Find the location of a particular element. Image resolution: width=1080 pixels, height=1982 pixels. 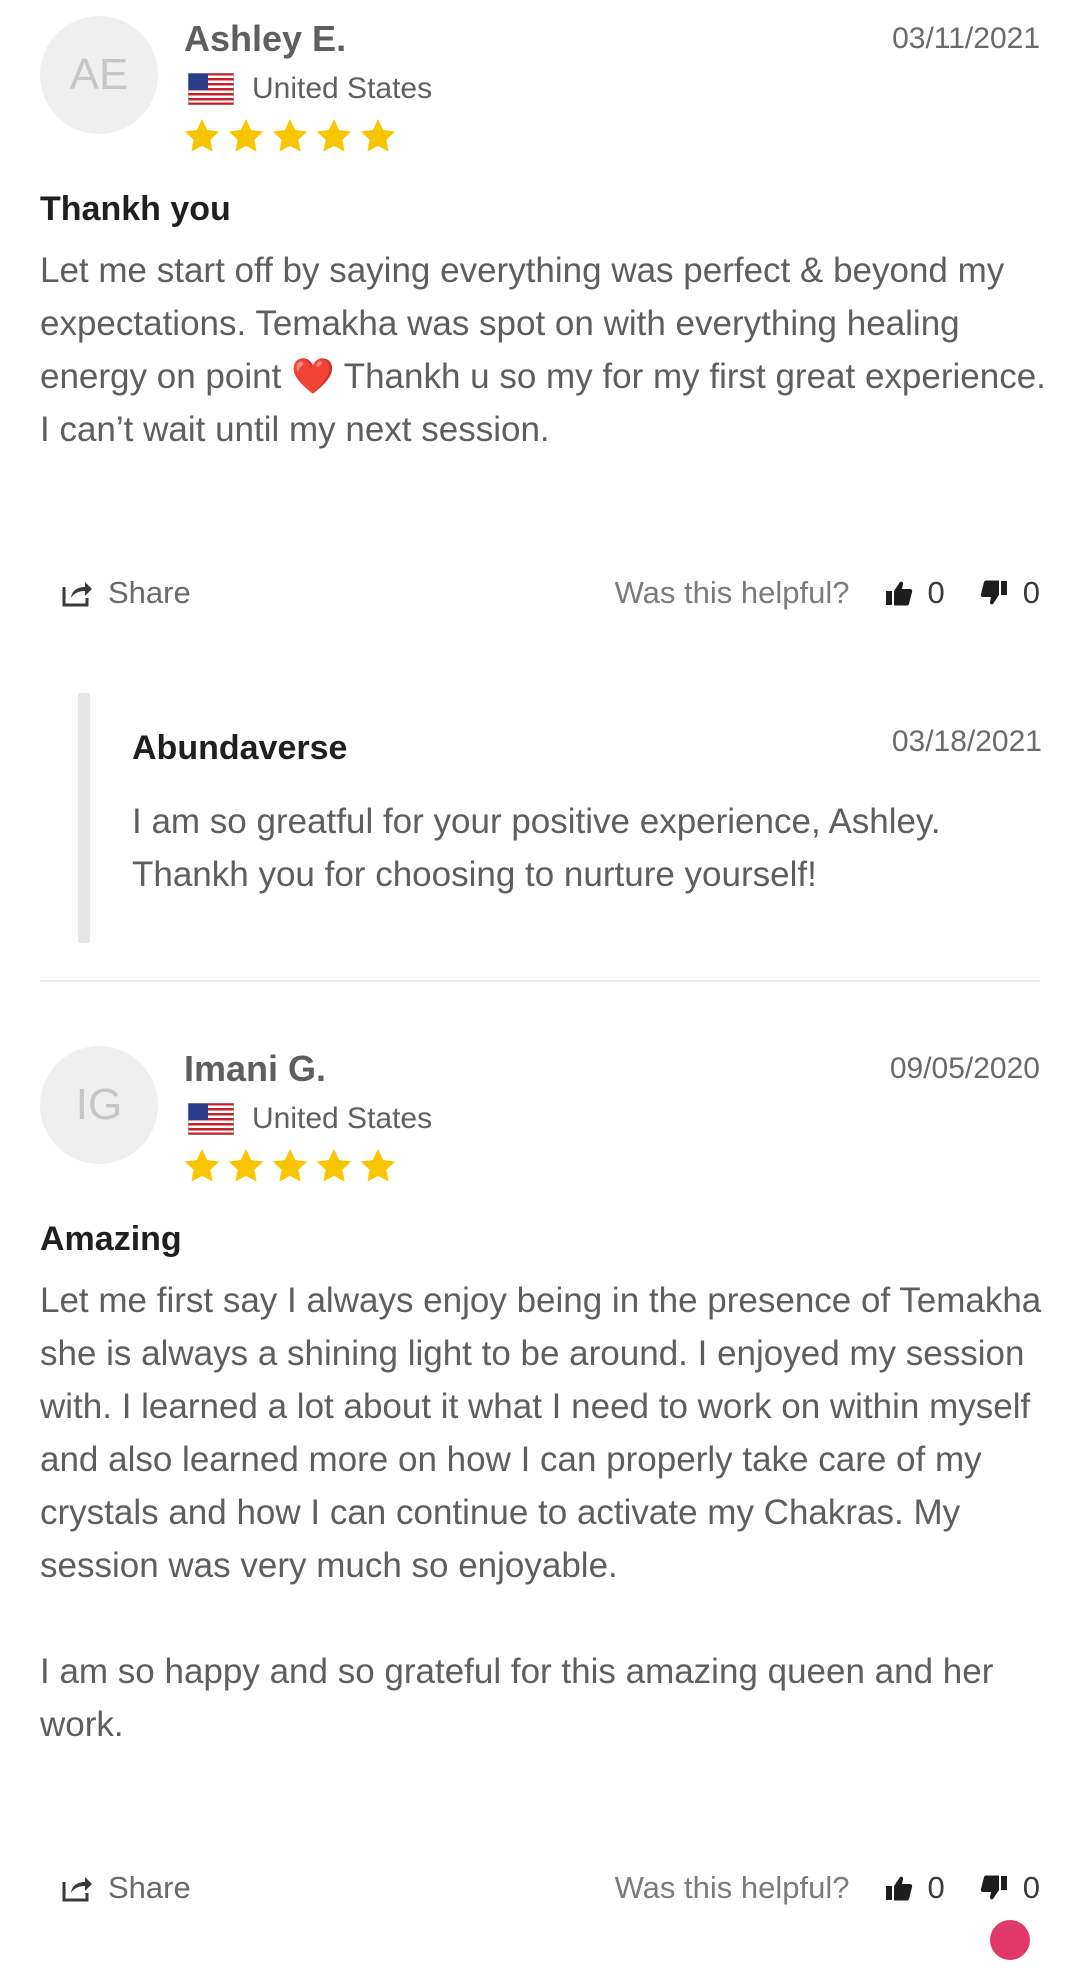

avatar: AE is located at coordinates (99, 75).